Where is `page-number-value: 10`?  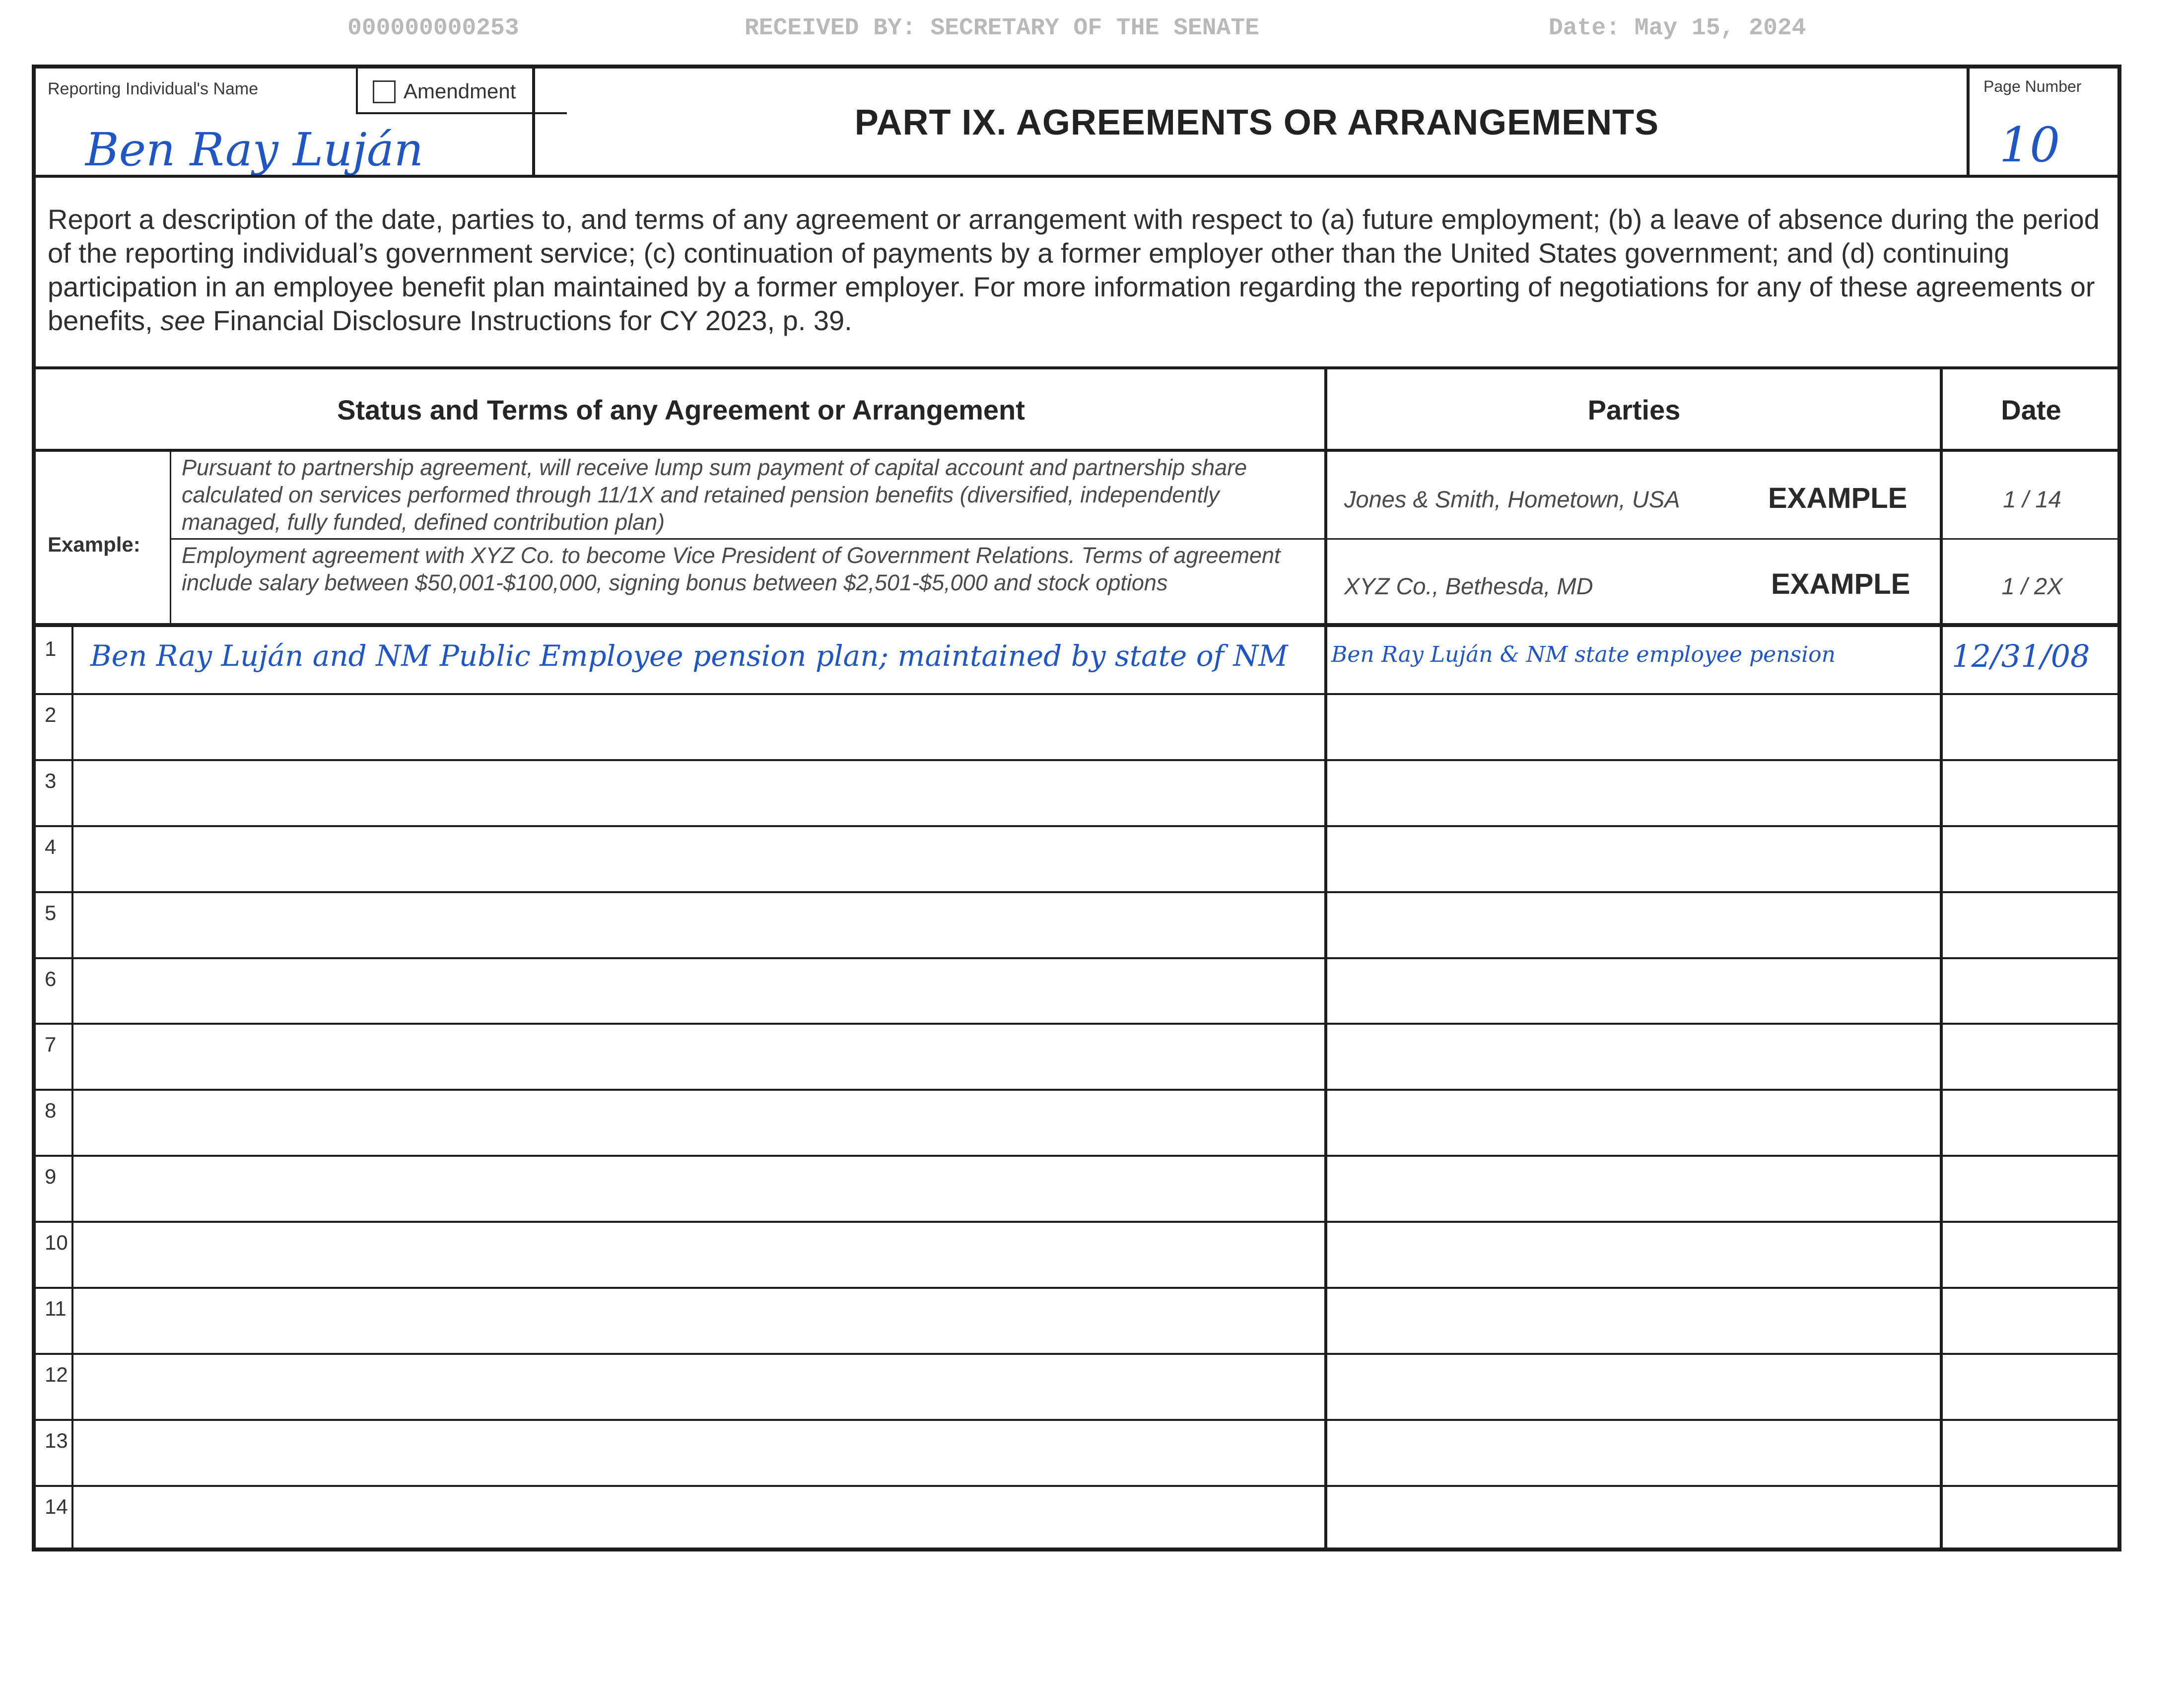
page-number-value: 10 is located at coordinates (2029, 145).